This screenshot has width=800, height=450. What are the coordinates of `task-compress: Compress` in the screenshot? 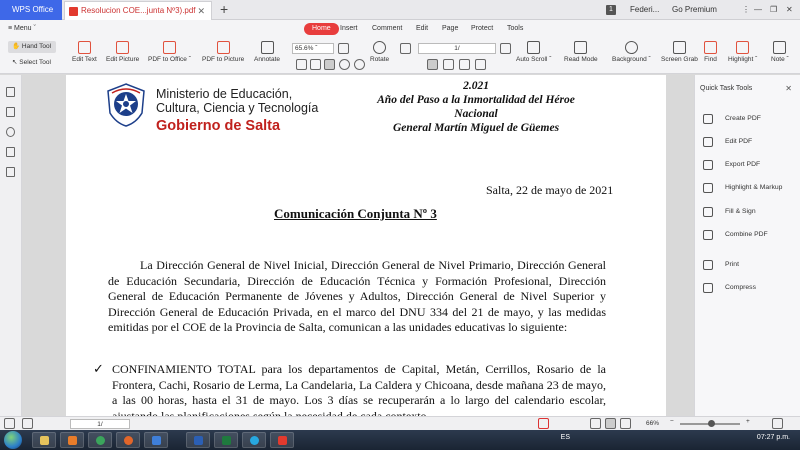 It's located at (729, 288).